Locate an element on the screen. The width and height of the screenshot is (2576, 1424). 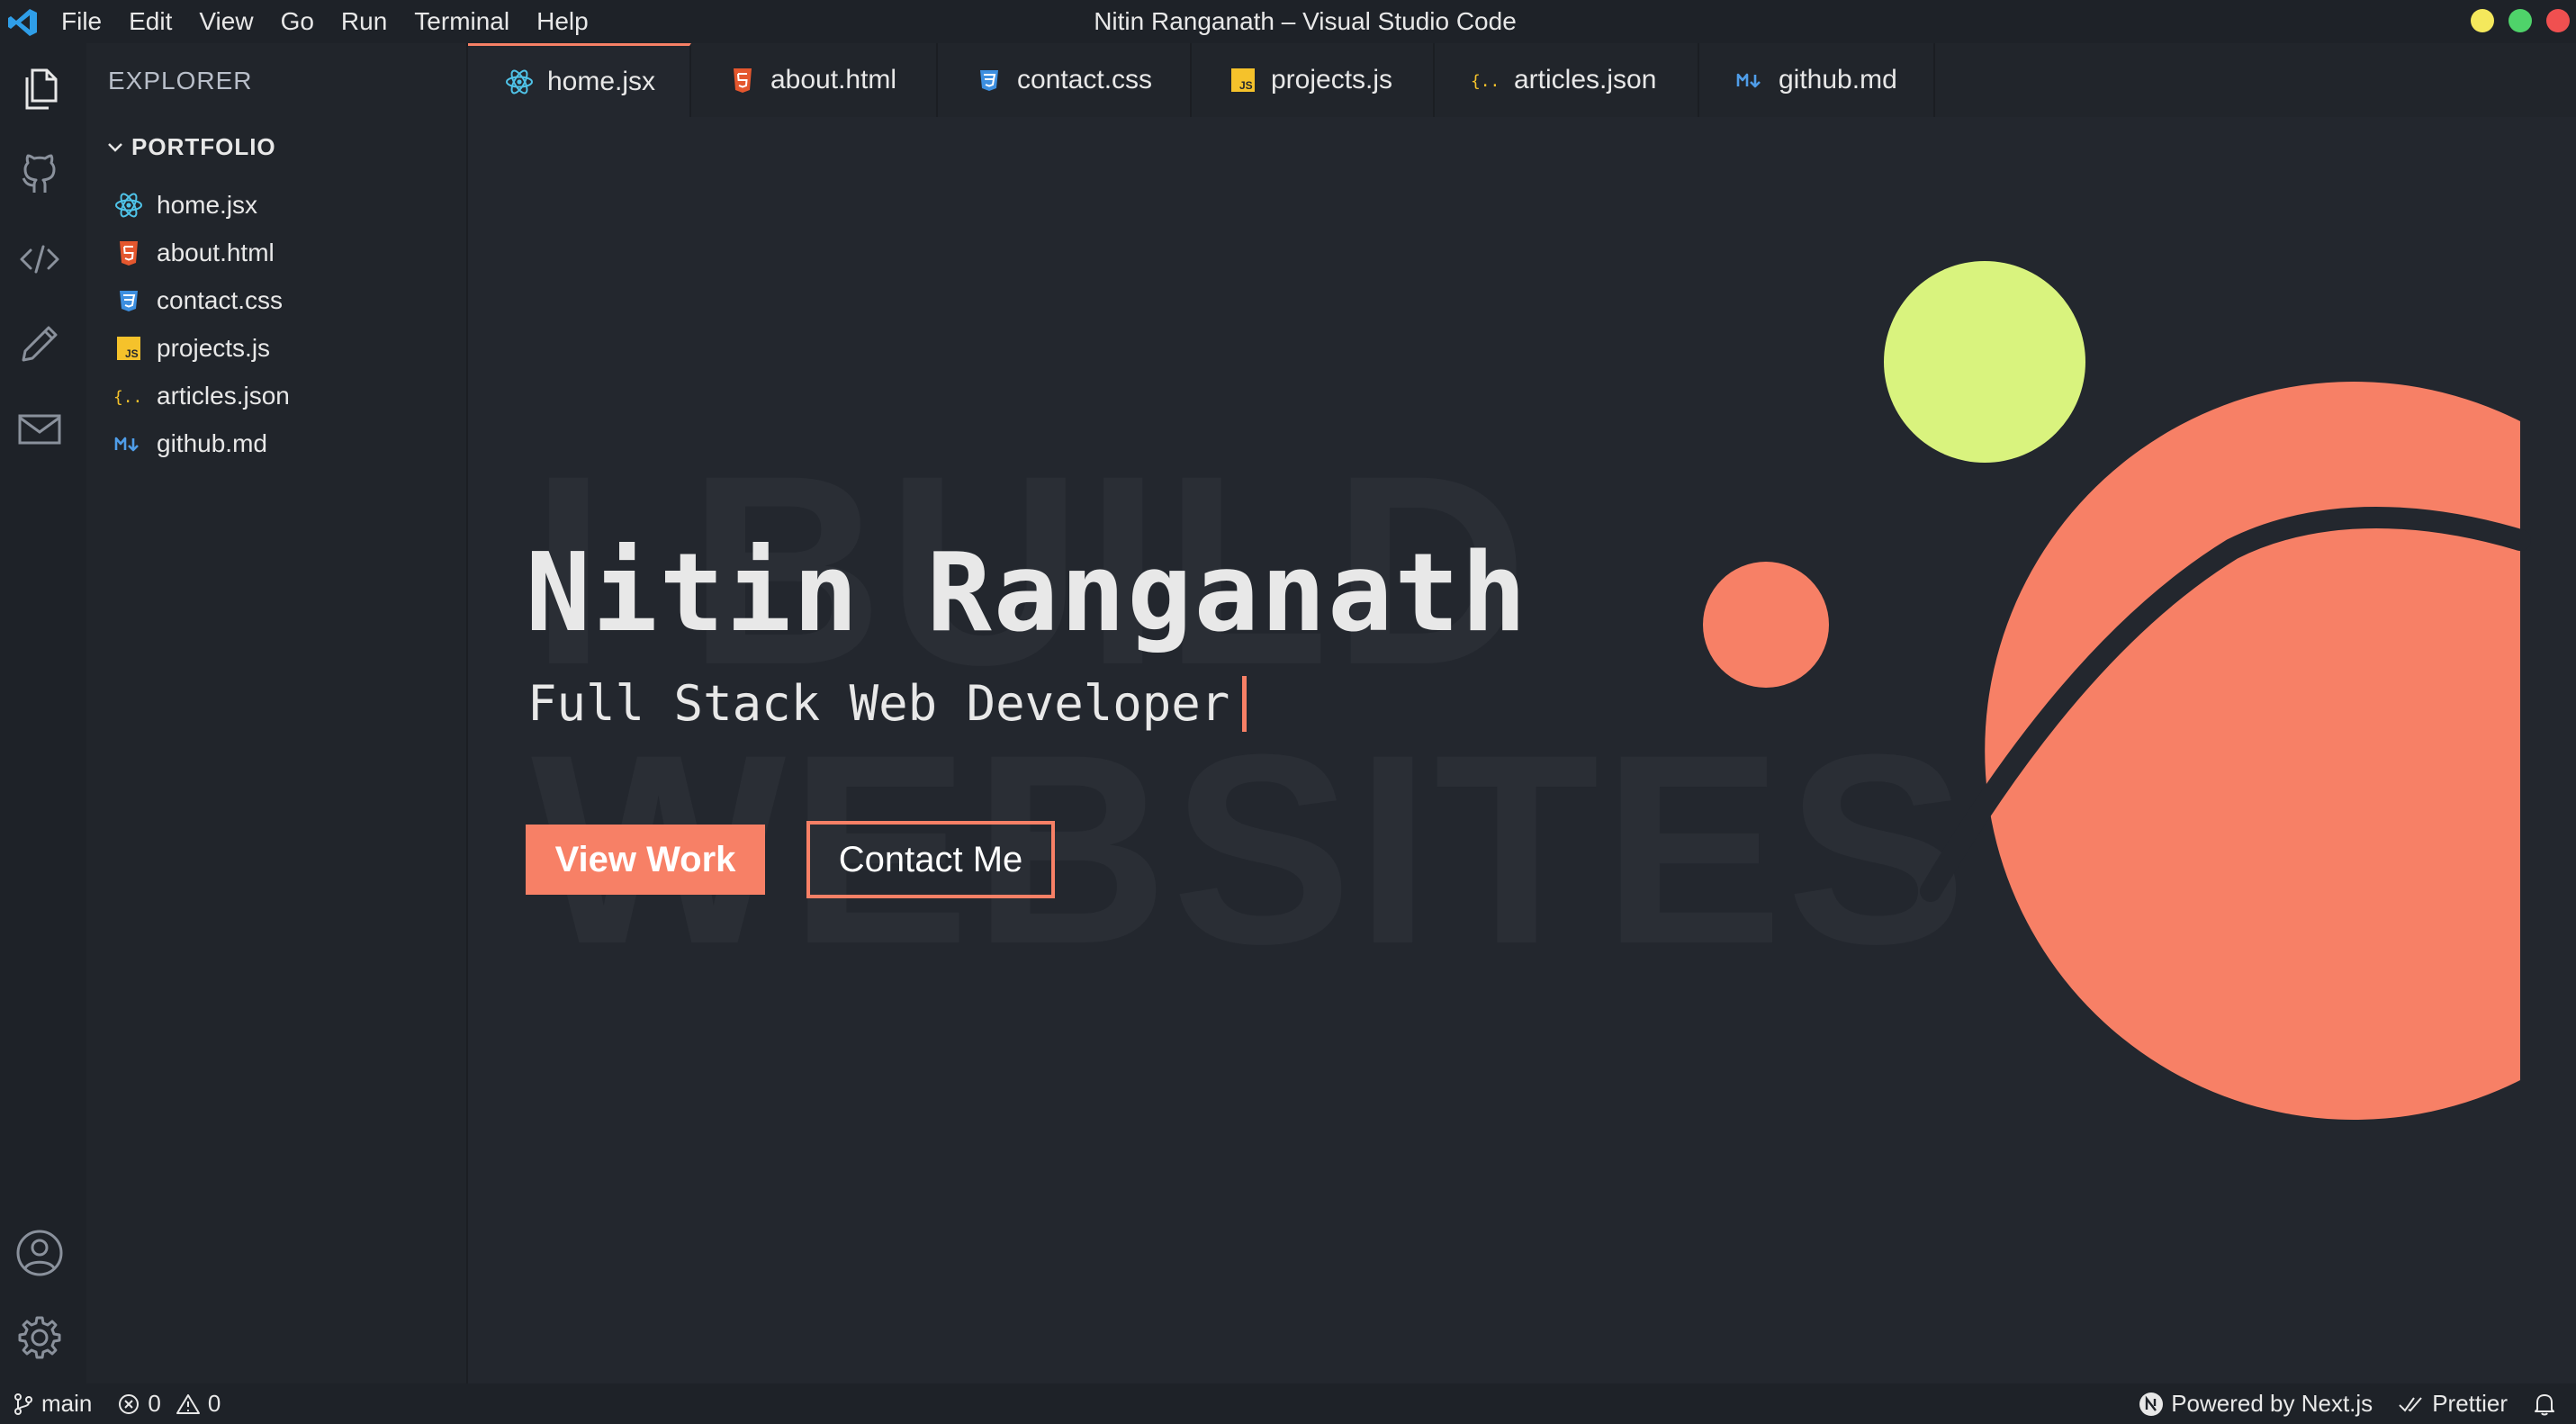
account-icon is located at coordinates (40, 1253).